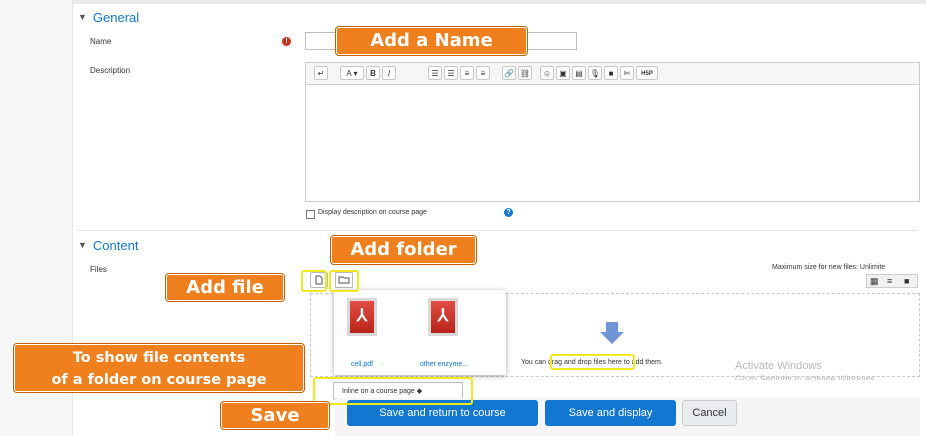 The height and width of the screenshot is (436, 926). I want to click on file-name-cell: cell.pdf, so click(362, 364).